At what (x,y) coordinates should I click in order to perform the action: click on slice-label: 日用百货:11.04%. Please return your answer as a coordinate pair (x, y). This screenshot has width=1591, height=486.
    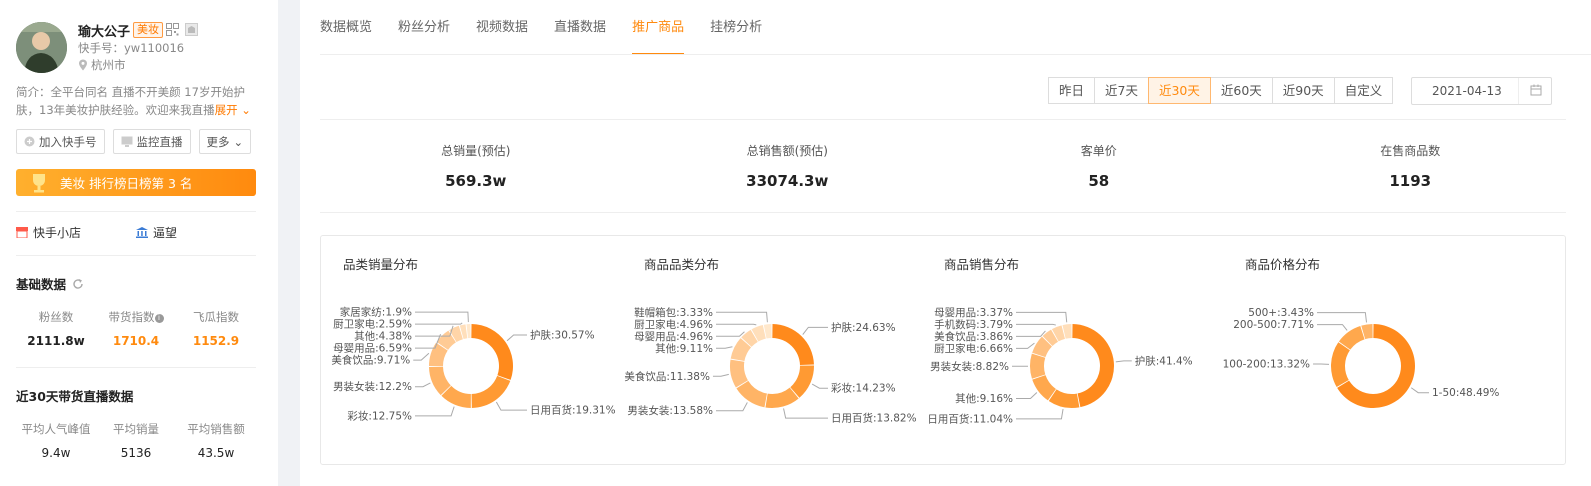
    Looking at the image, I should click on (970, 418).